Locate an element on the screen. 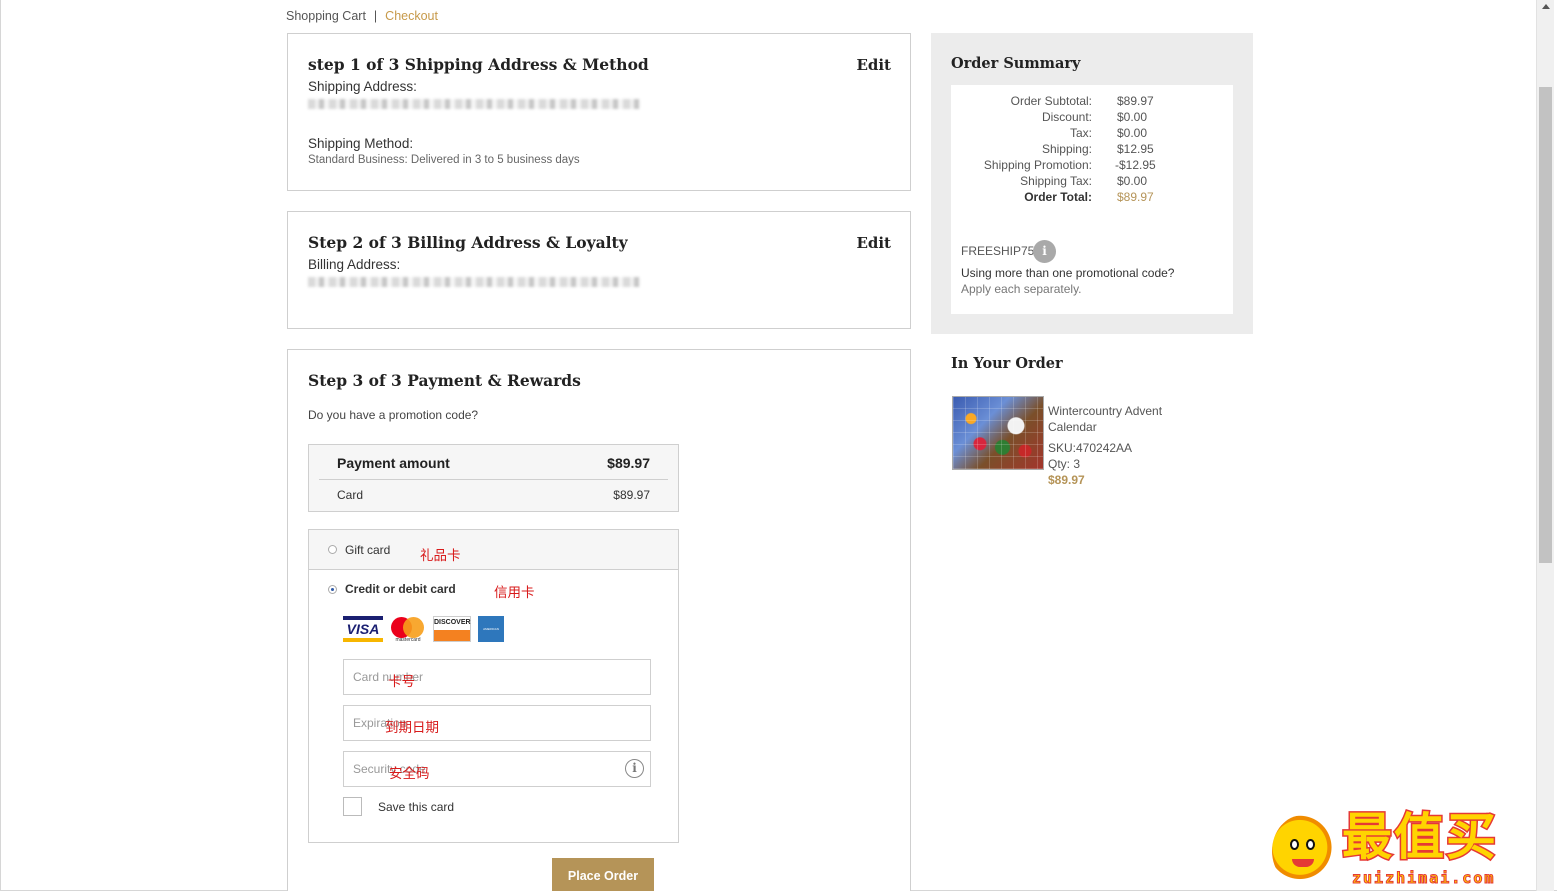  payment-amount-divider is located at coordinates (493, 479).